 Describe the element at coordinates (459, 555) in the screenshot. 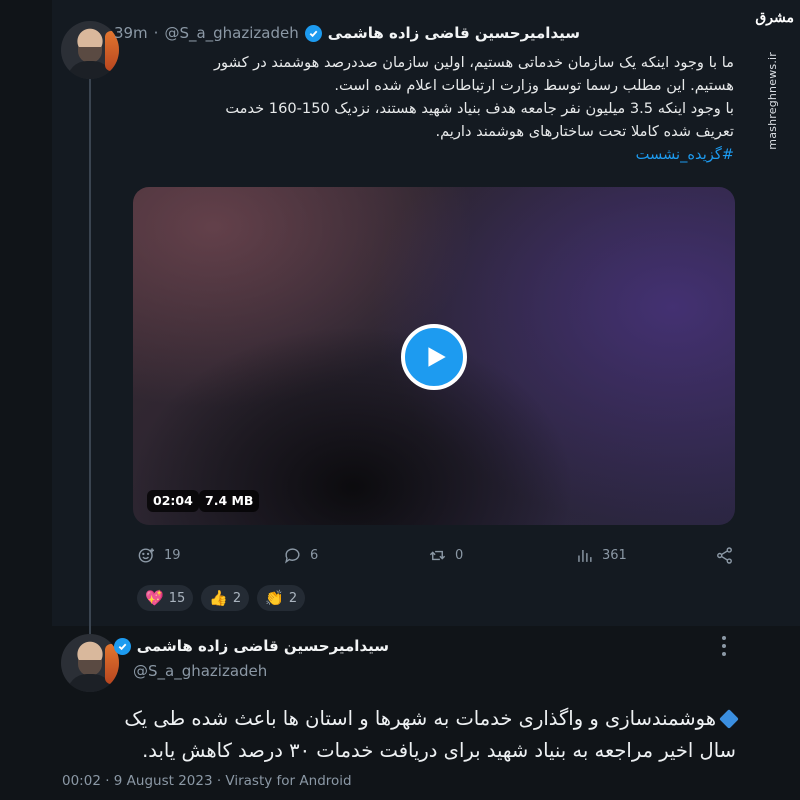

I see `reposts-count: 0` at that location.